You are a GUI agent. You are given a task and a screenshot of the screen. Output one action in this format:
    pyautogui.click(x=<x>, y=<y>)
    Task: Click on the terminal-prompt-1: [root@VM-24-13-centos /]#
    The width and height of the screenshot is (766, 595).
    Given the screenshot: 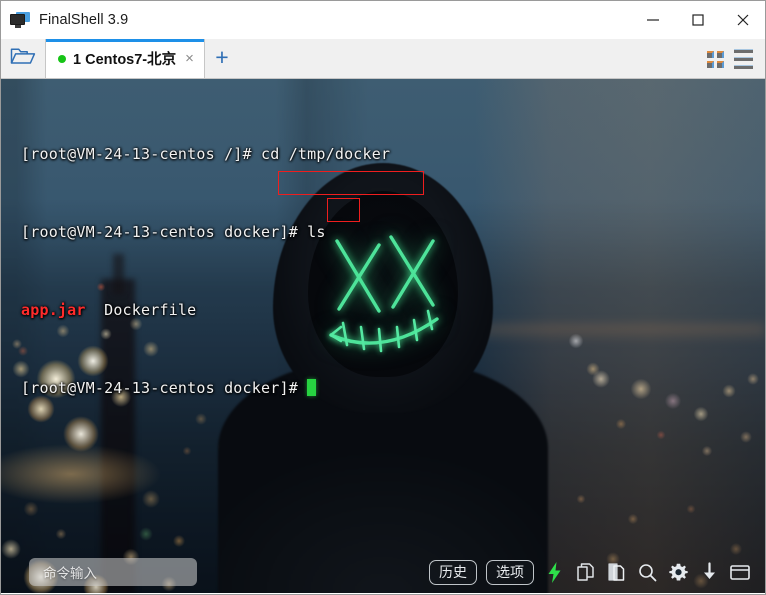 What is the action you would take?
    pyautogui.click(x=141, y=154)
    